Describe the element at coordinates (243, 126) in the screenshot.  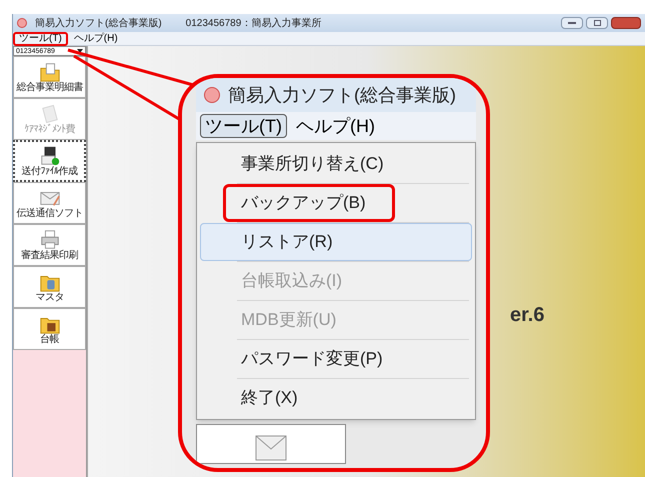
I see `menu-item: ツール(T)` at that location.